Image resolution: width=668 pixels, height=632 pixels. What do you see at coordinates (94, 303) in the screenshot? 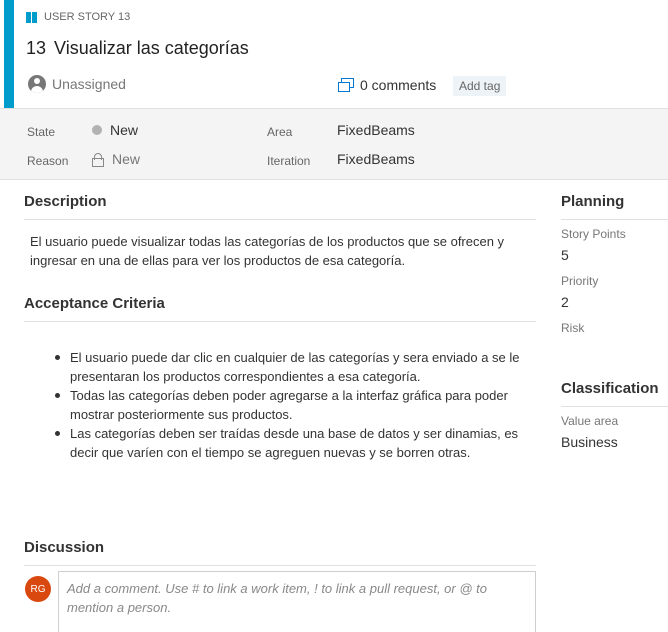
I see `acceptance-criteria-heading: Acceptance Criteria` at bounding box center [94, 303].